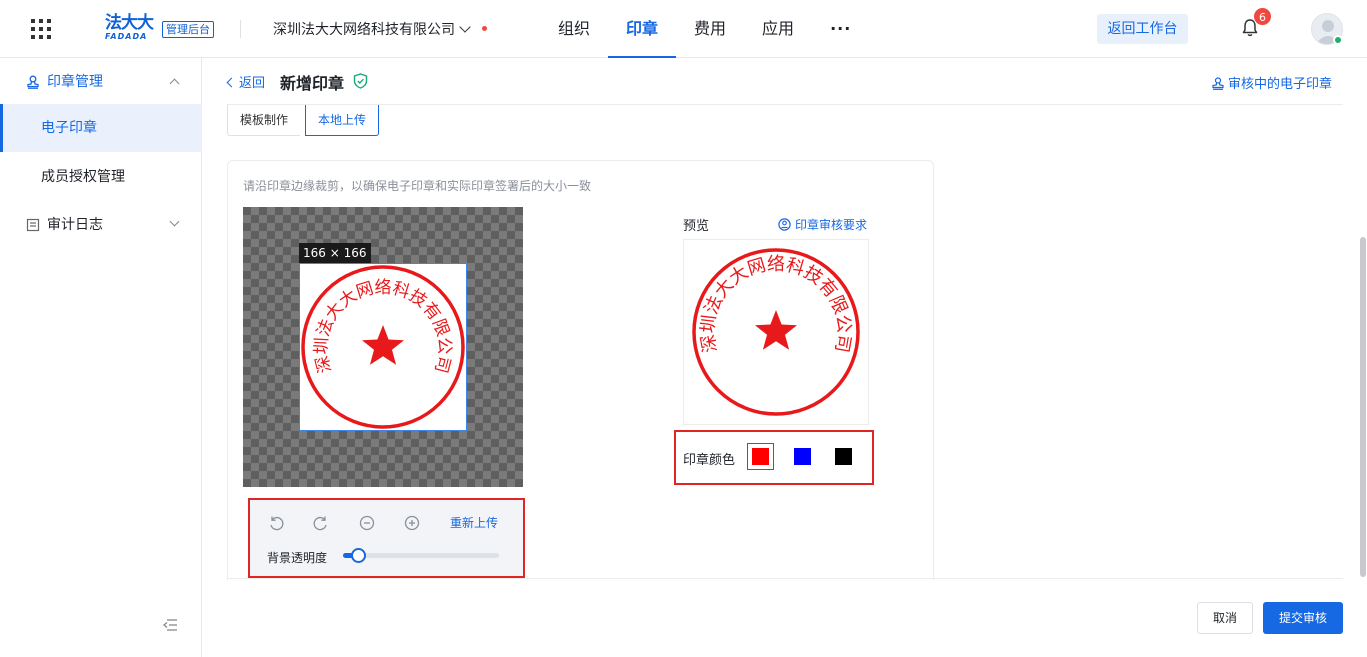 Image resolution: width=1367 pixels, height=657 pixels. What do you see at coordinates (417, 186) in the screenshot?
I see `crop-tip: 请沿印章边缘裁剪，以确保电子印章和实际印章签署后的大小一致` at bounding box center [417, 186].